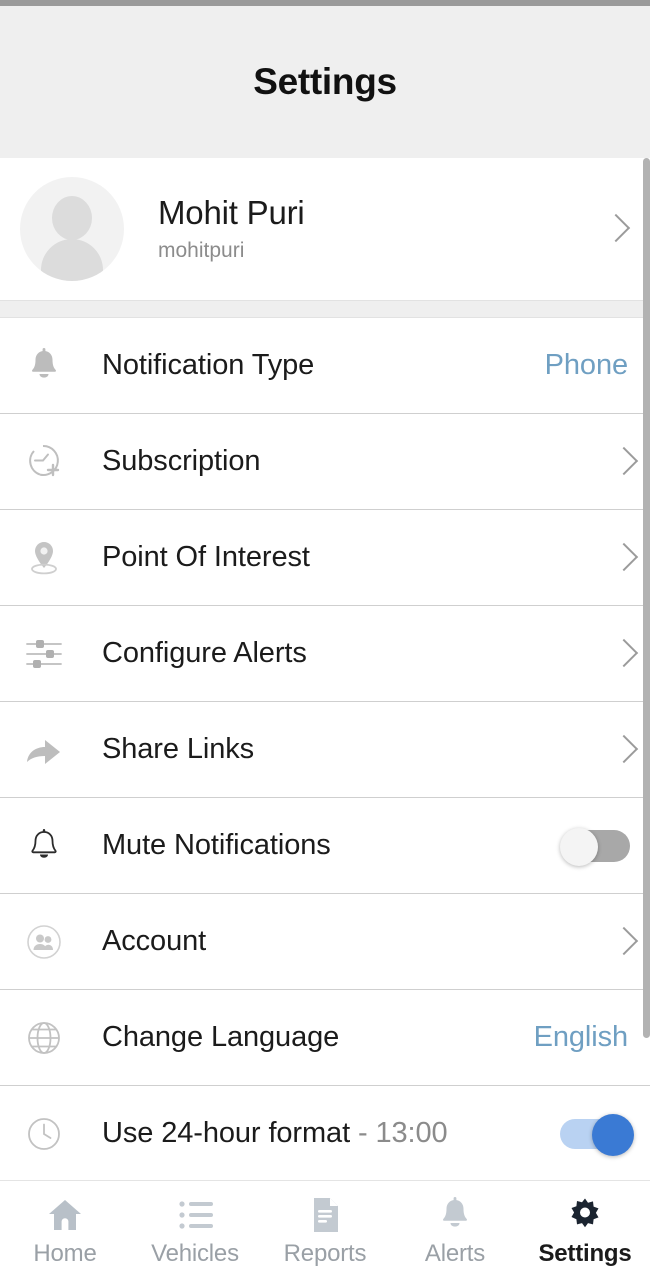 This screenshot has height=1280, width=650. I want to click on settings-row-24-hour-format: Use 24-hour format - 13:00, so click(325, 1133).